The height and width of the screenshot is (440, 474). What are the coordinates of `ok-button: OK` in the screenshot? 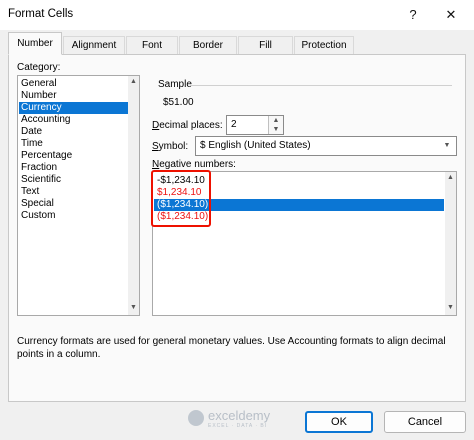 It's located at (339, 422).